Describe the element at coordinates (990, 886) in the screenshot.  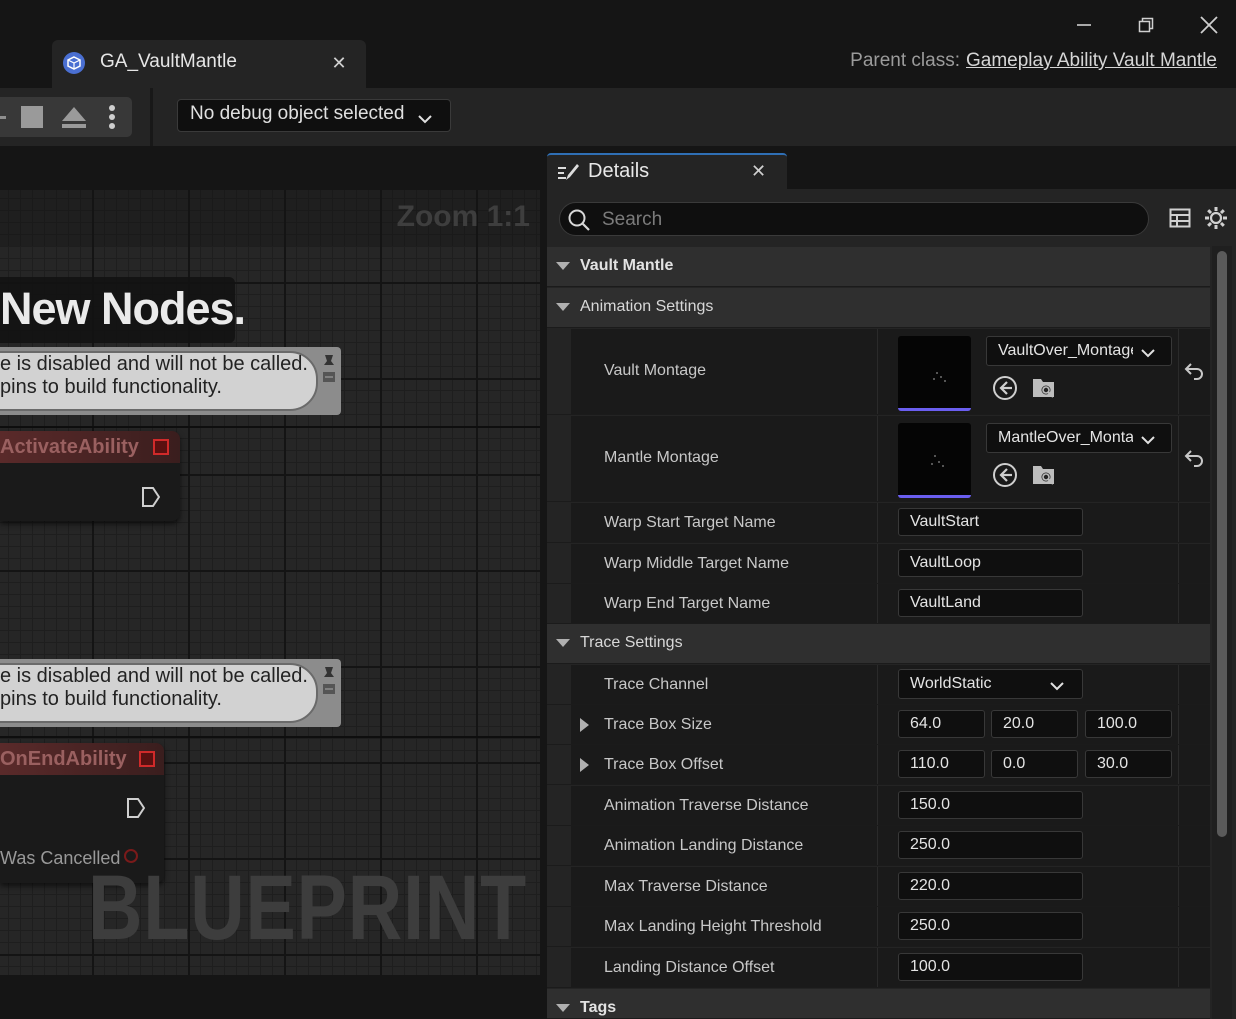
I see `max-traverse-distance-field: 220.0` at that location.